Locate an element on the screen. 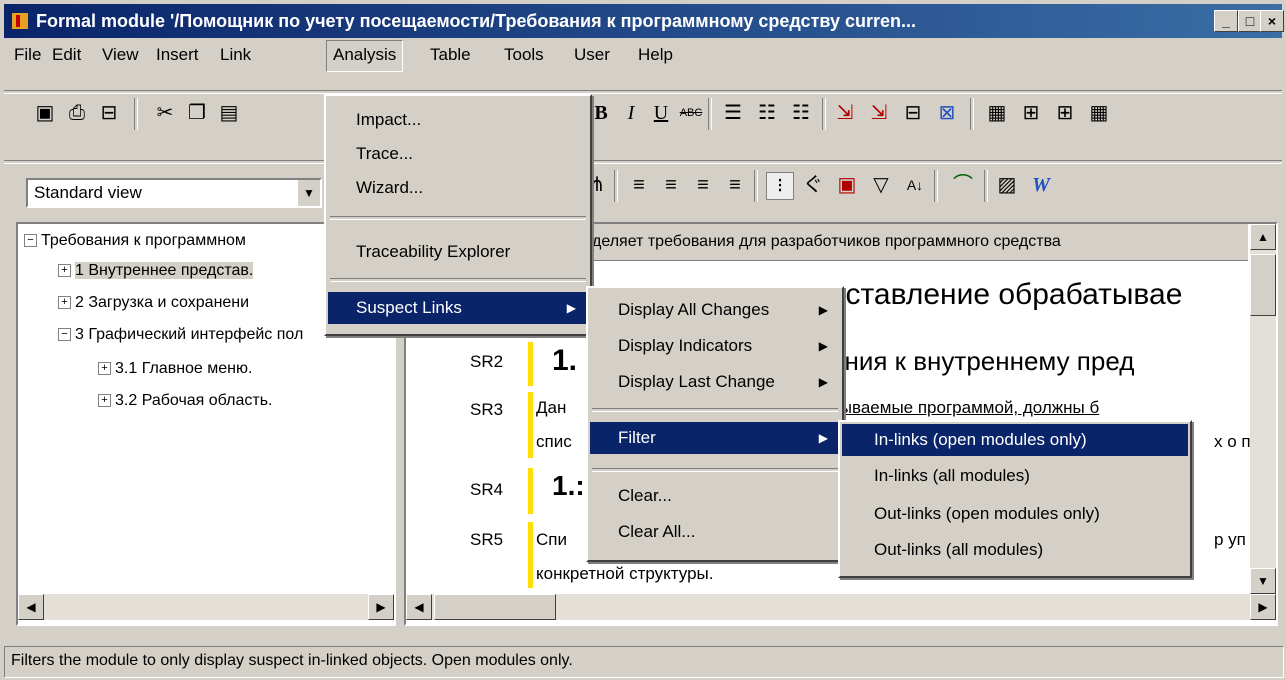 This screenshot has height=680, width=1286. menu-item-in-links-open: In-links (open modules only) is located at coordinates (1015, 440).